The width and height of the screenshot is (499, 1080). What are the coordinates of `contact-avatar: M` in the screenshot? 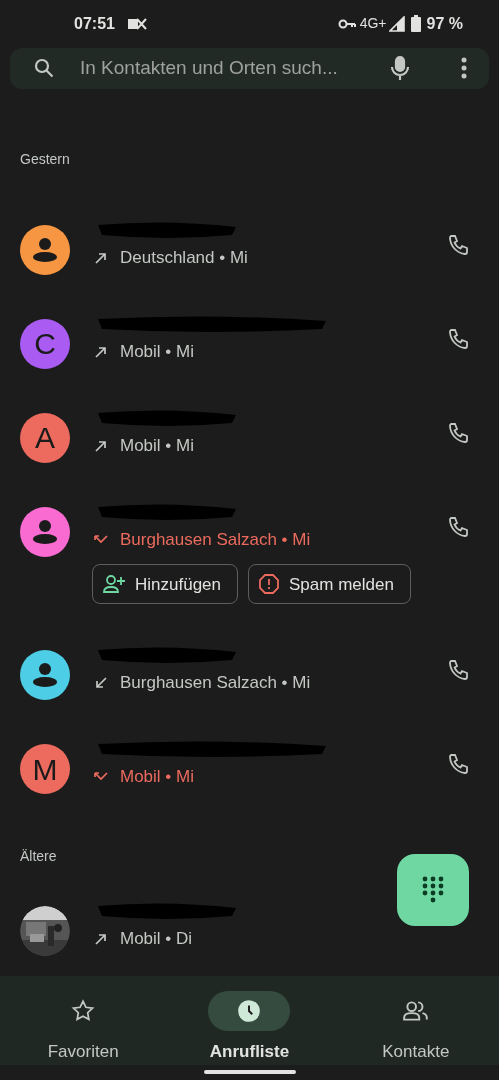 It's located at (45, 769).